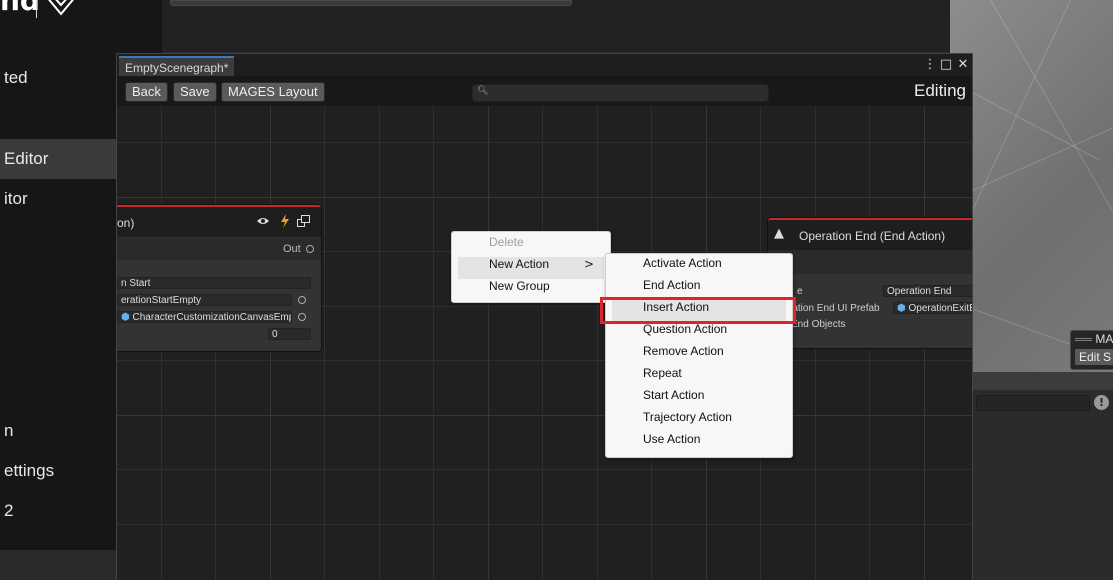  I want to click on sidebar-item-settings: ettings, so click(27, 471).